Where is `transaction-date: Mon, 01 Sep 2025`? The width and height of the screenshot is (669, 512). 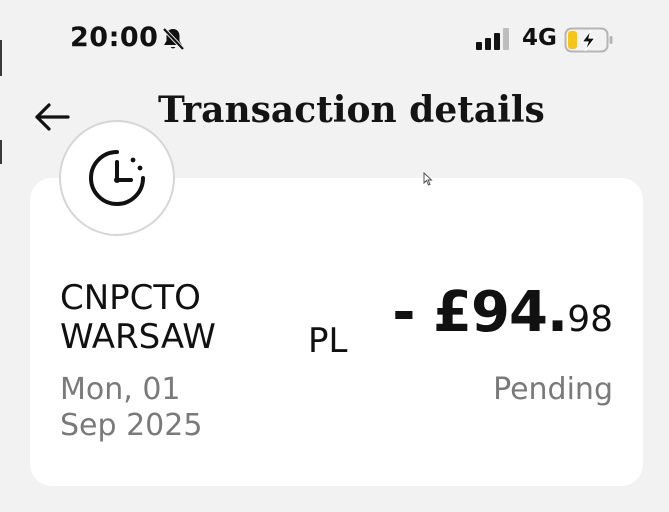
transaction-date: Mon, 01 Sep 2025 is located at coordinates (170, 408).